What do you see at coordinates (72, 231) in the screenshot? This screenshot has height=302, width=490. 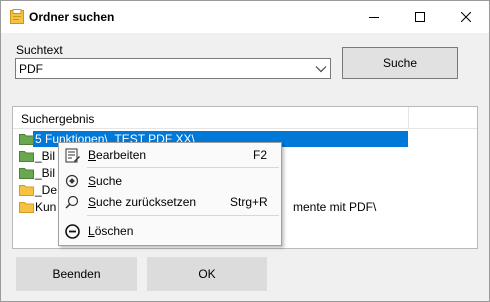 I see `delete-icon` at bounding box center [72, 231].